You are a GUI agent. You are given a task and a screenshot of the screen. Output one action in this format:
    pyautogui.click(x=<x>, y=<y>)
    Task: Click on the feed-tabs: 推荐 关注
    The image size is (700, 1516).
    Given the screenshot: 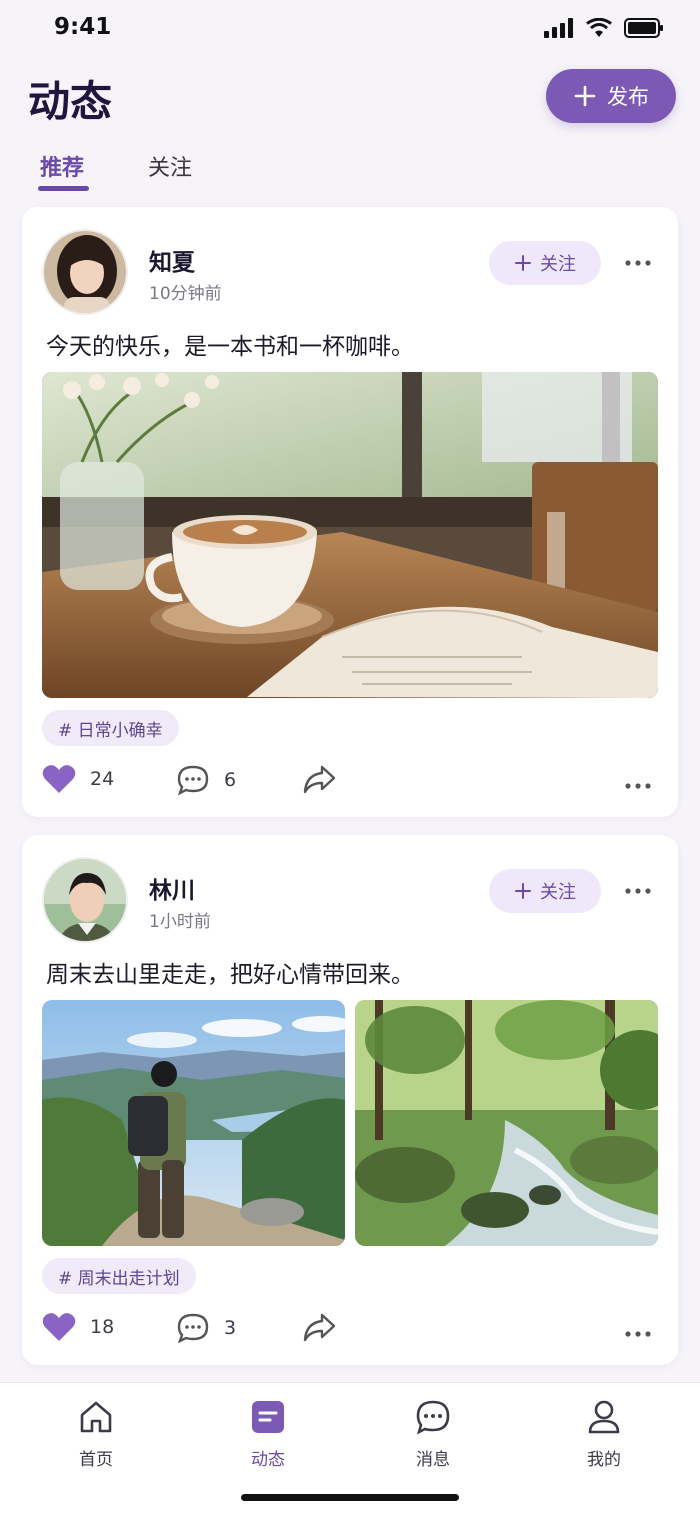 What is the action you would take?
    pyautogui.click(x=350, y=168)
    